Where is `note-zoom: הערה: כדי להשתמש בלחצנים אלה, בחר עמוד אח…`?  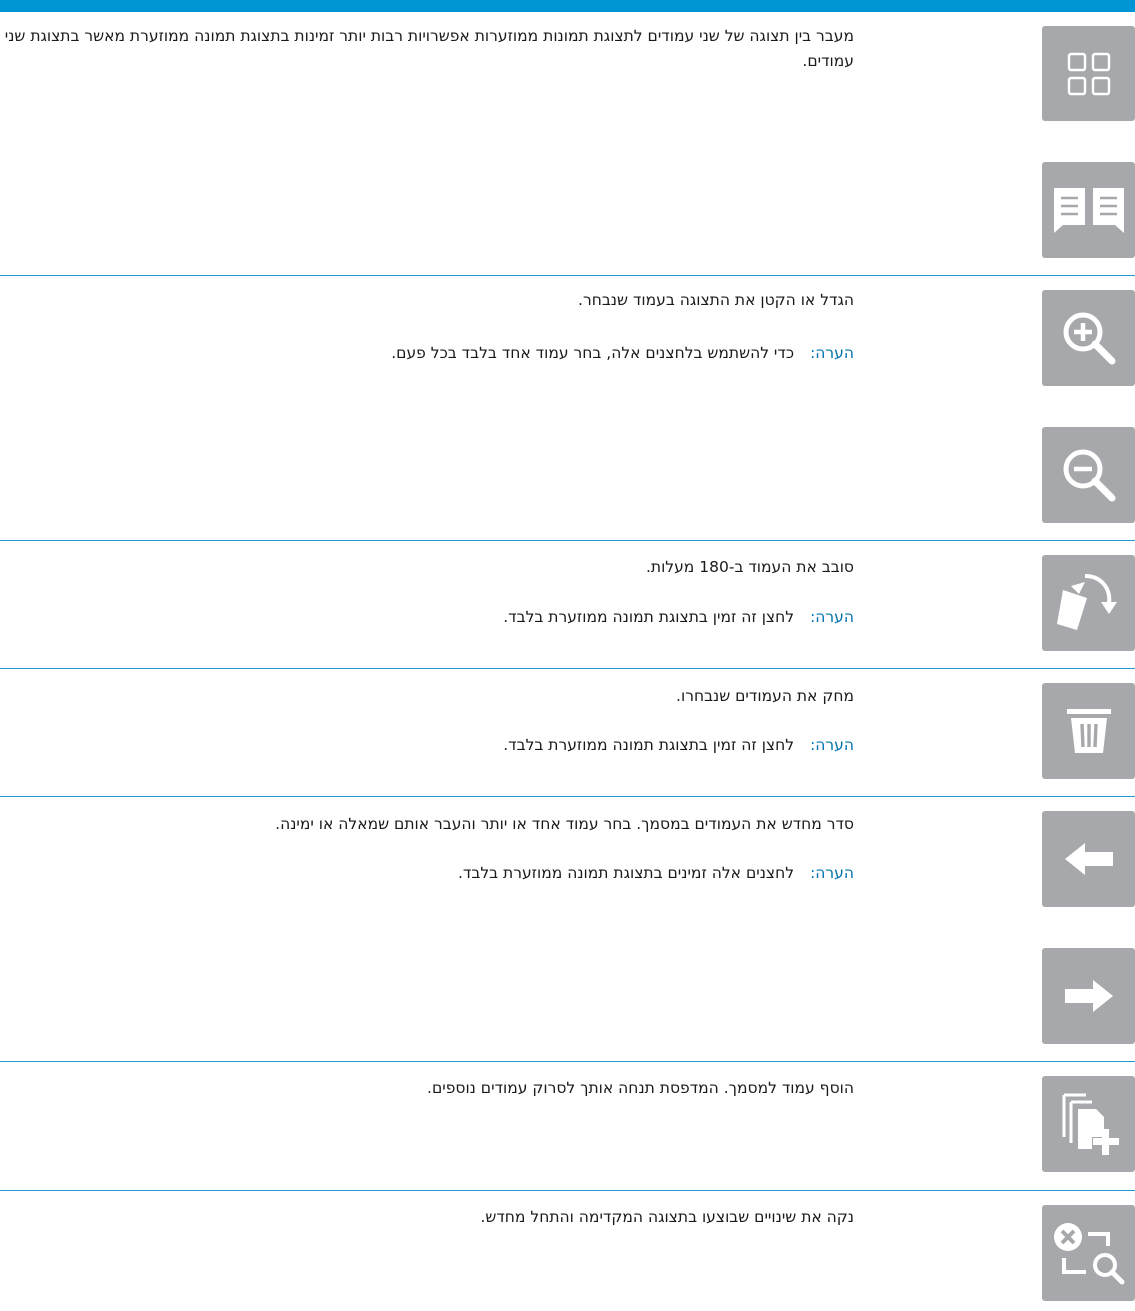
note-zoom: הערה: כדי להשתמש בלחצנים אלה, בחר עמוד אח… is located at coordinates (622, 353).